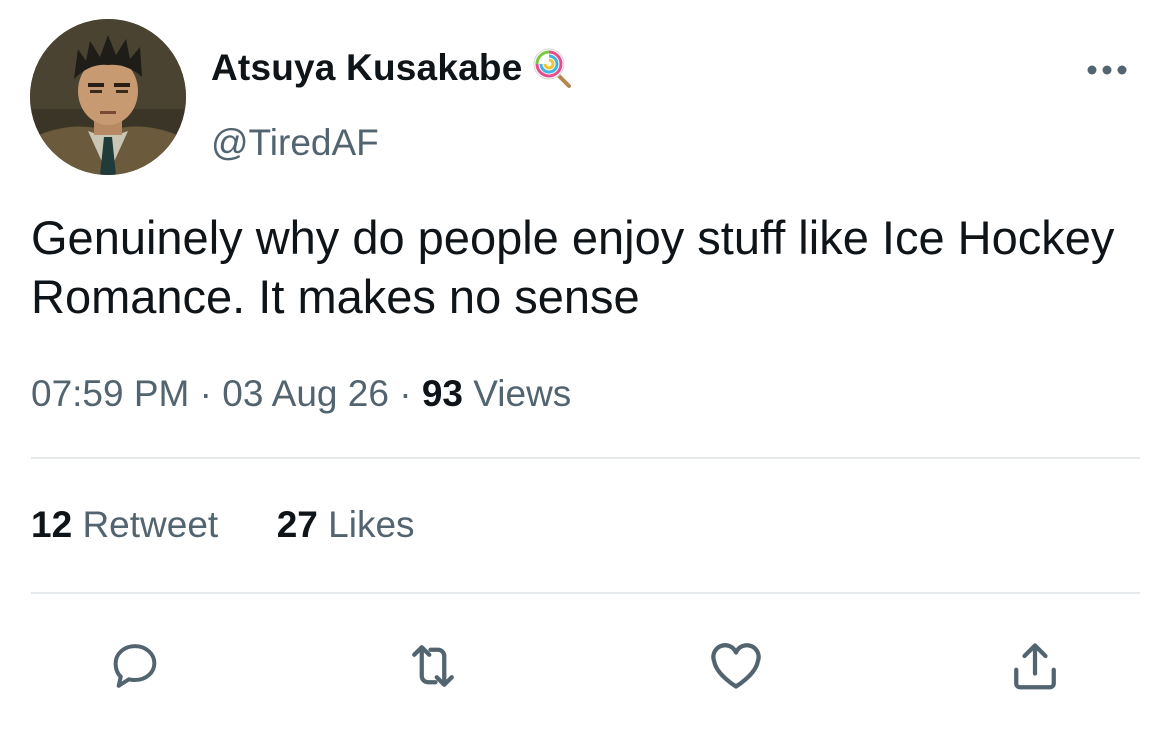 This screenshot has width=1170, height=736. I want to click on avatar-image, so click(108, 97).